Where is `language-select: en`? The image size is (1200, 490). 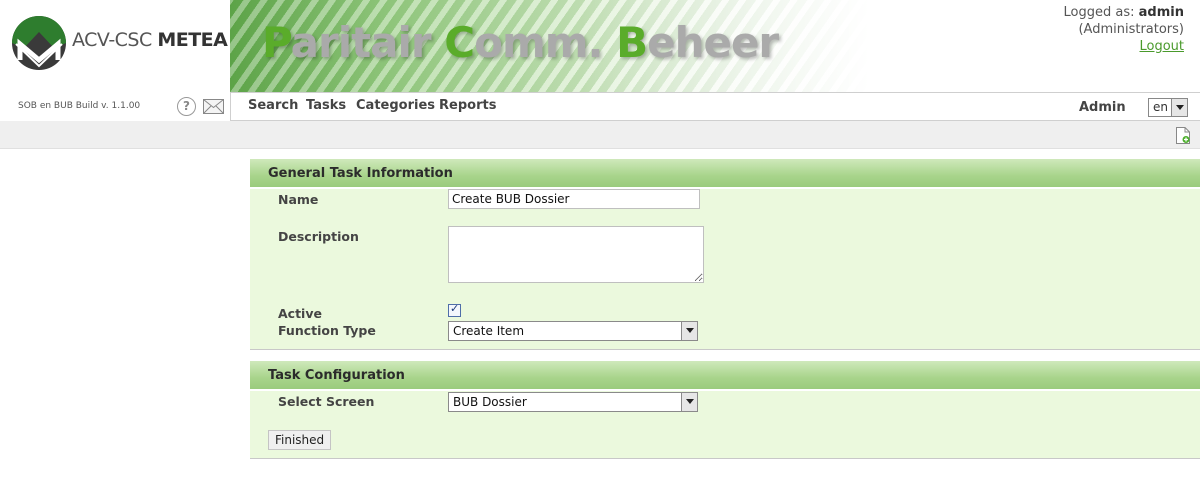 language-select: en is located at coordinates (1168, 107).